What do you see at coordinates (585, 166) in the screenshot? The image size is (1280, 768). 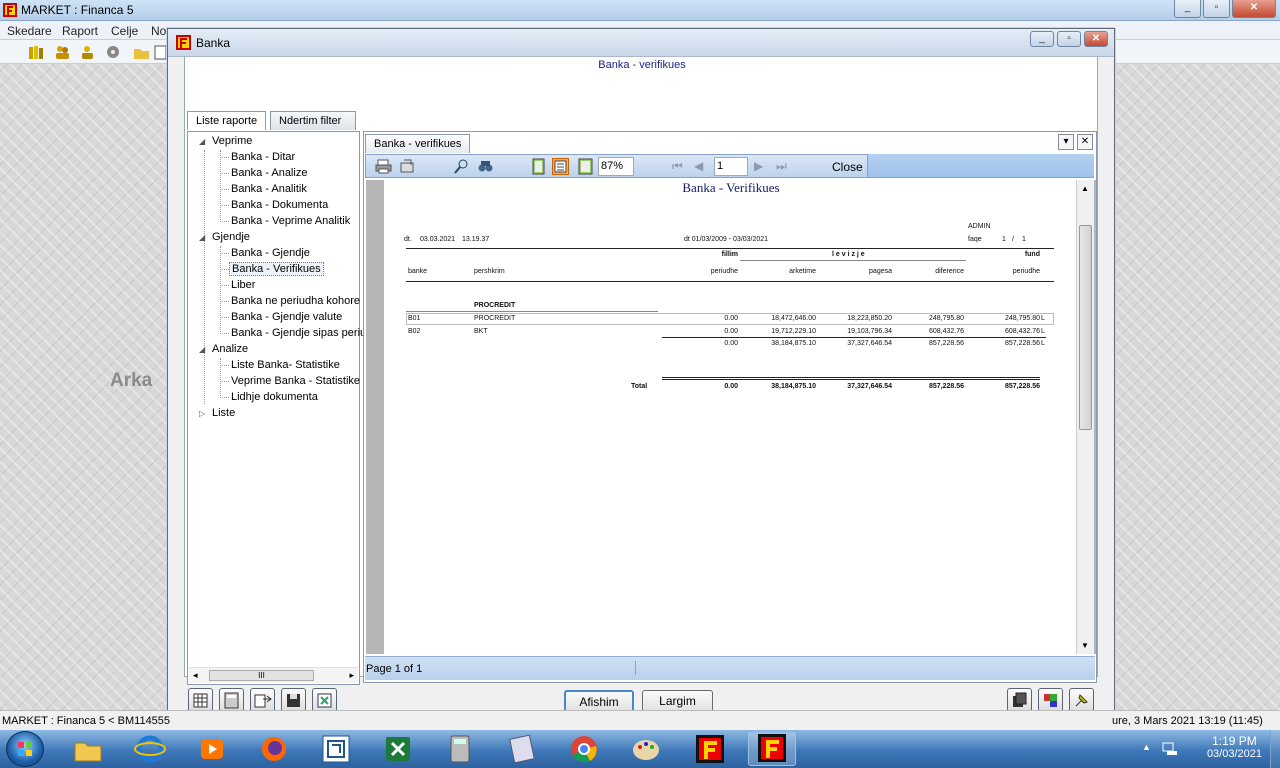 I see `whole-page-icon` at bounding box center [585, 166].